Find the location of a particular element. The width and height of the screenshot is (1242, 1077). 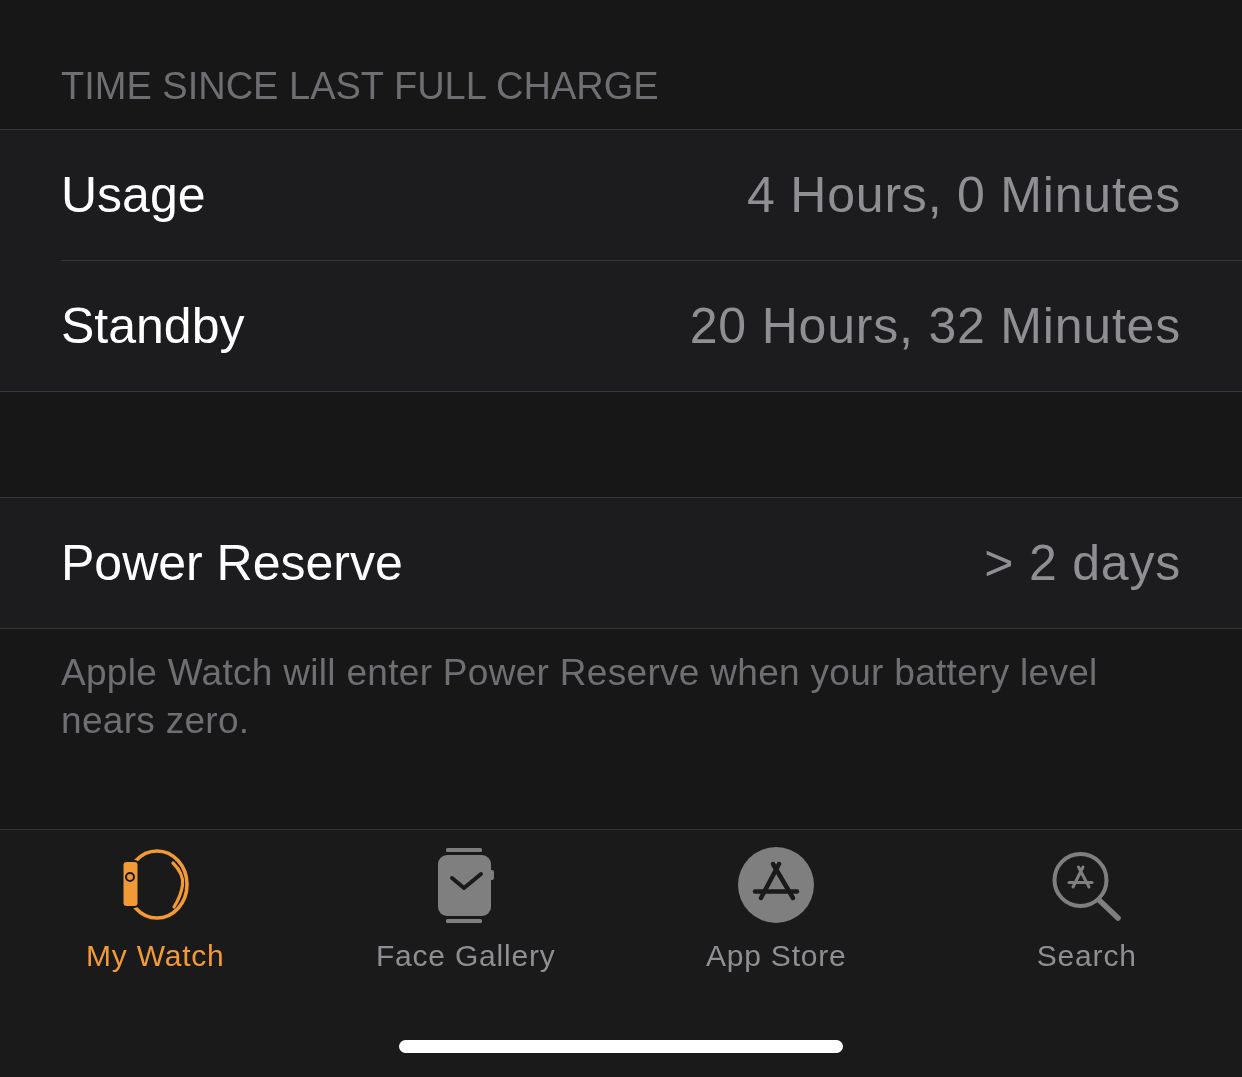

watch-face-icon is located at coordinates (465, 885).